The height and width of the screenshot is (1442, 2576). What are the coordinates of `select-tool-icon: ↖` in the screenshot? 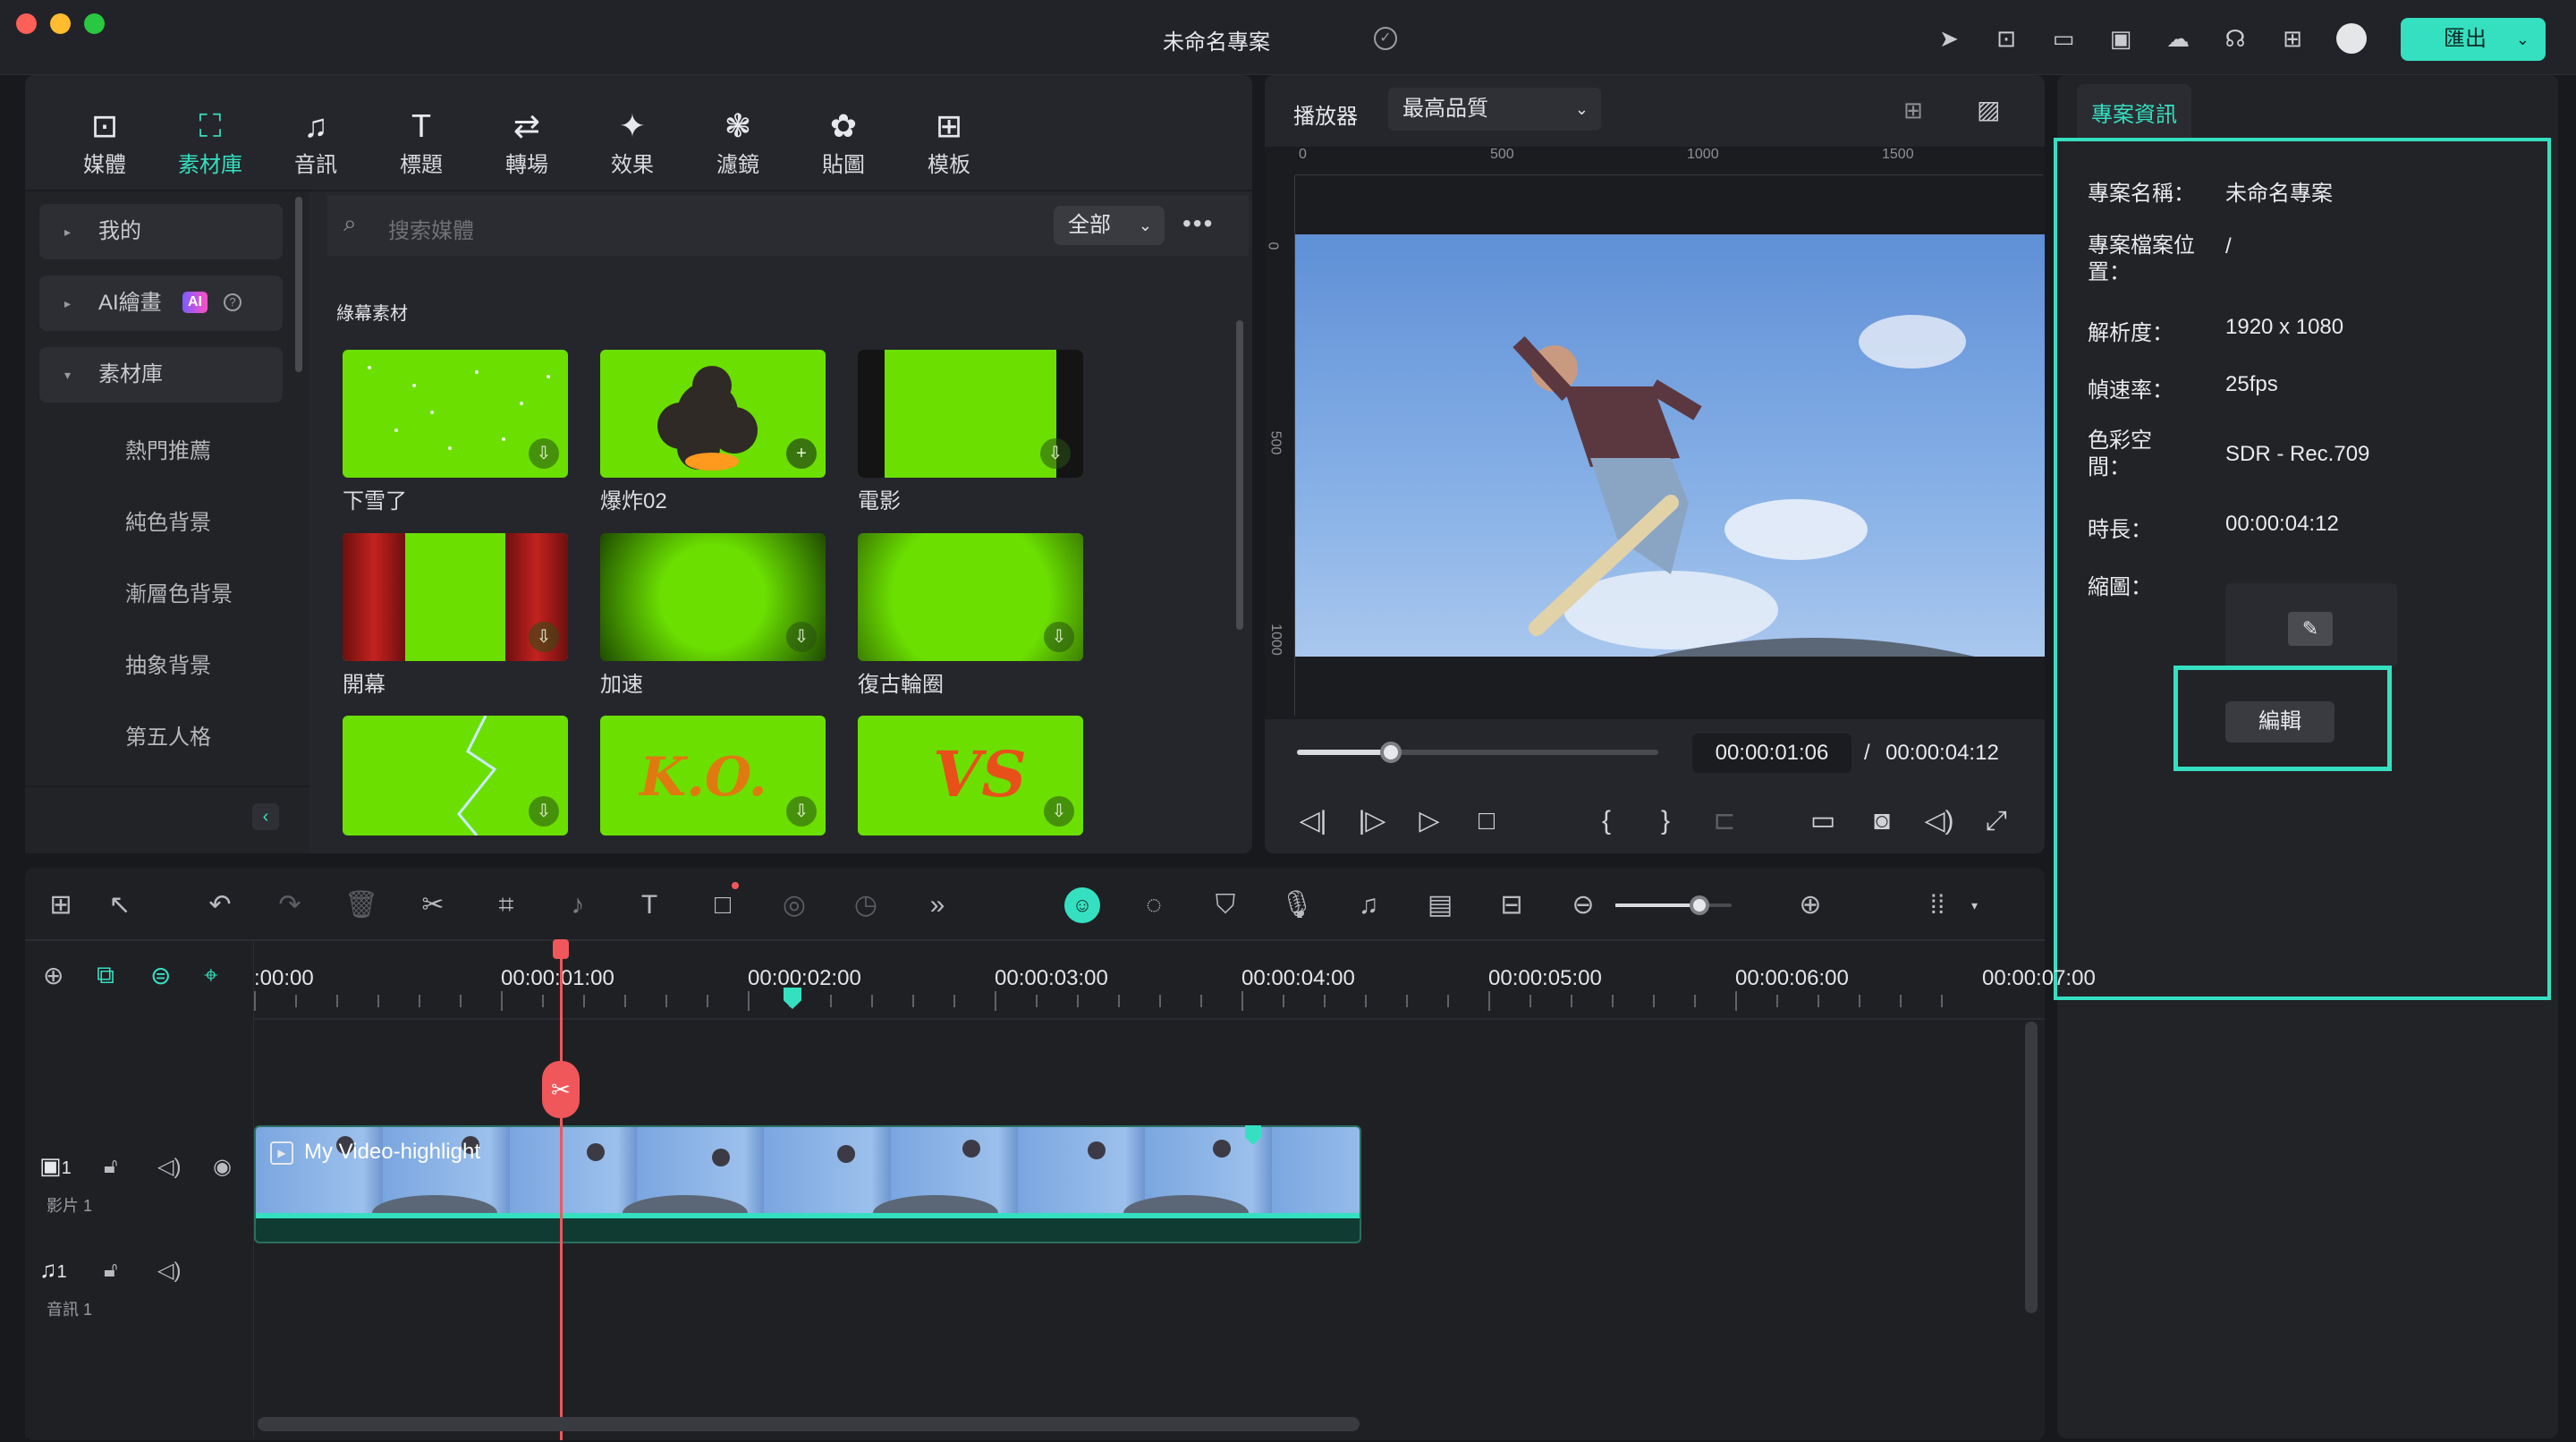 It's located at (120, 905).